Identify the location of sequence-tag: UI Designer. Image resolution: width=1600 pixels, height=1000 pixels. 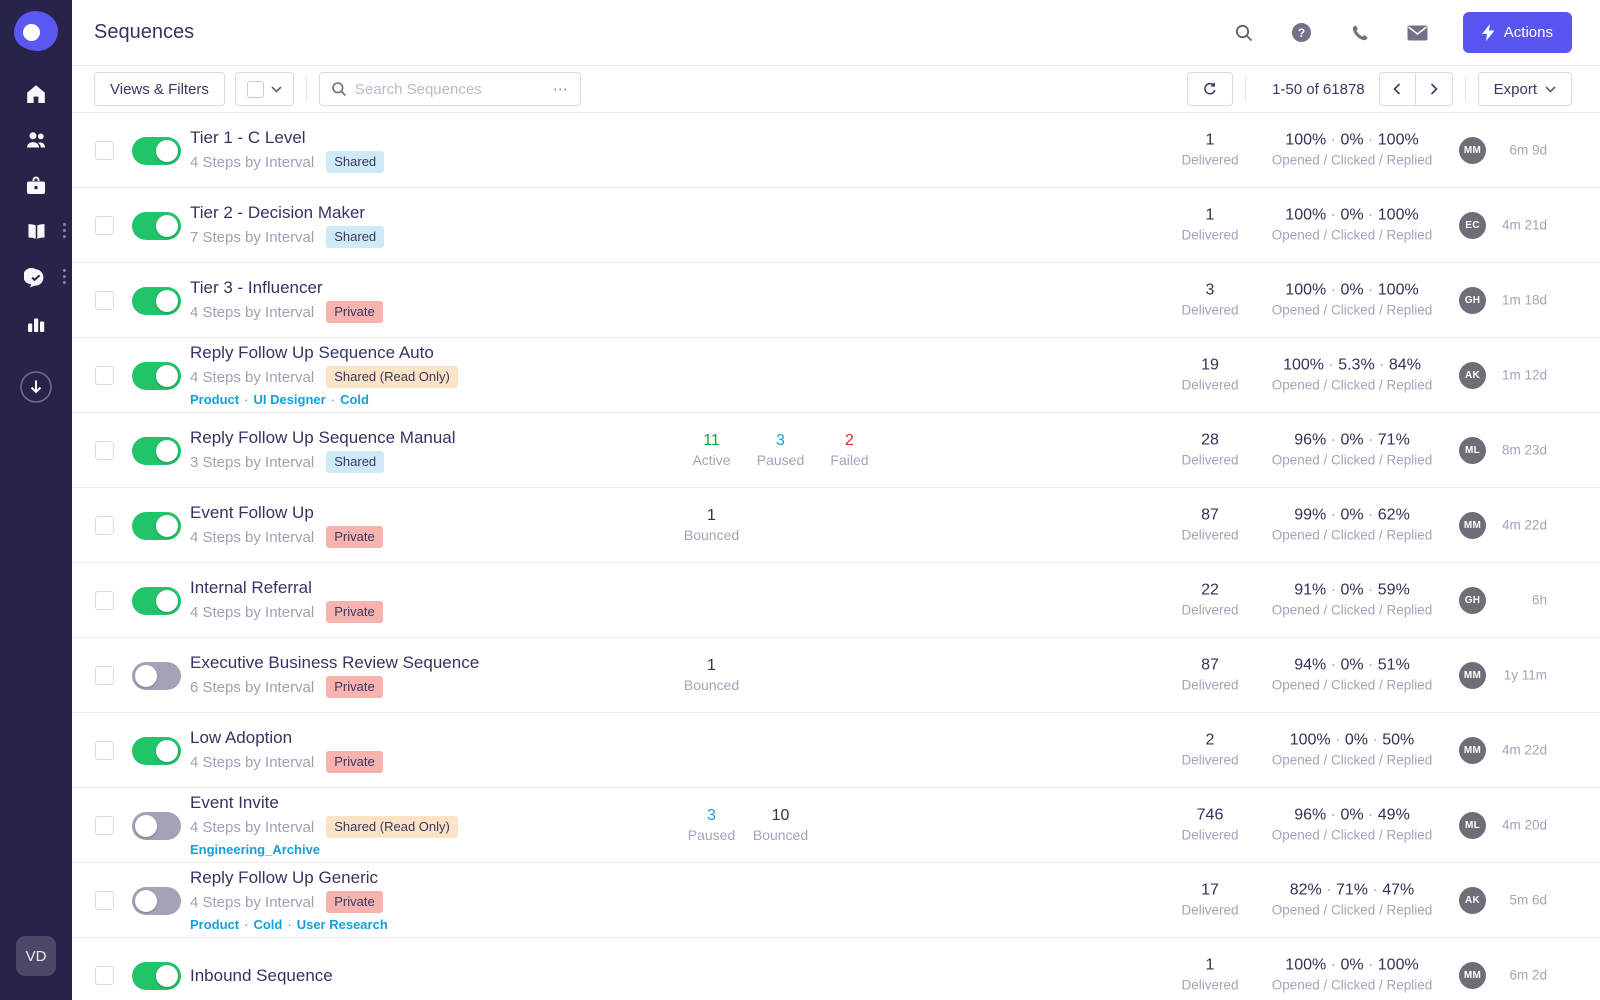
(289, 399).